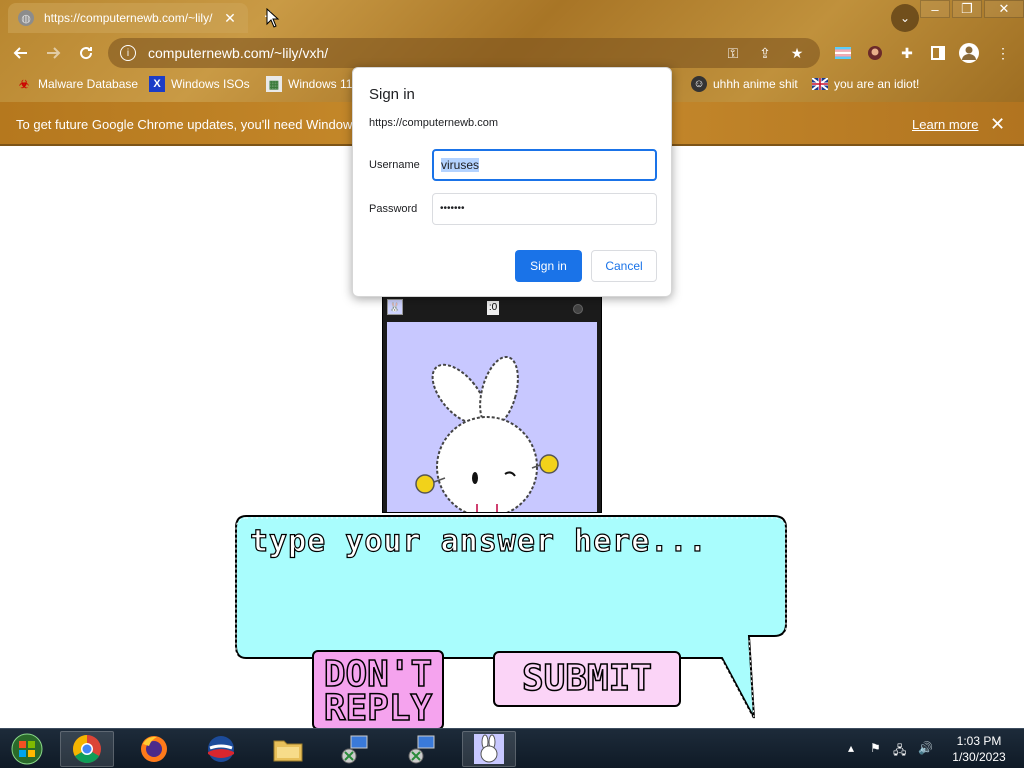 This screenshot has height=768, width=1024. What do you see at coordinates (899, 751) in the screenshot?
I see `network-tray-icon: 🖧` at bounding box center [899, 751].